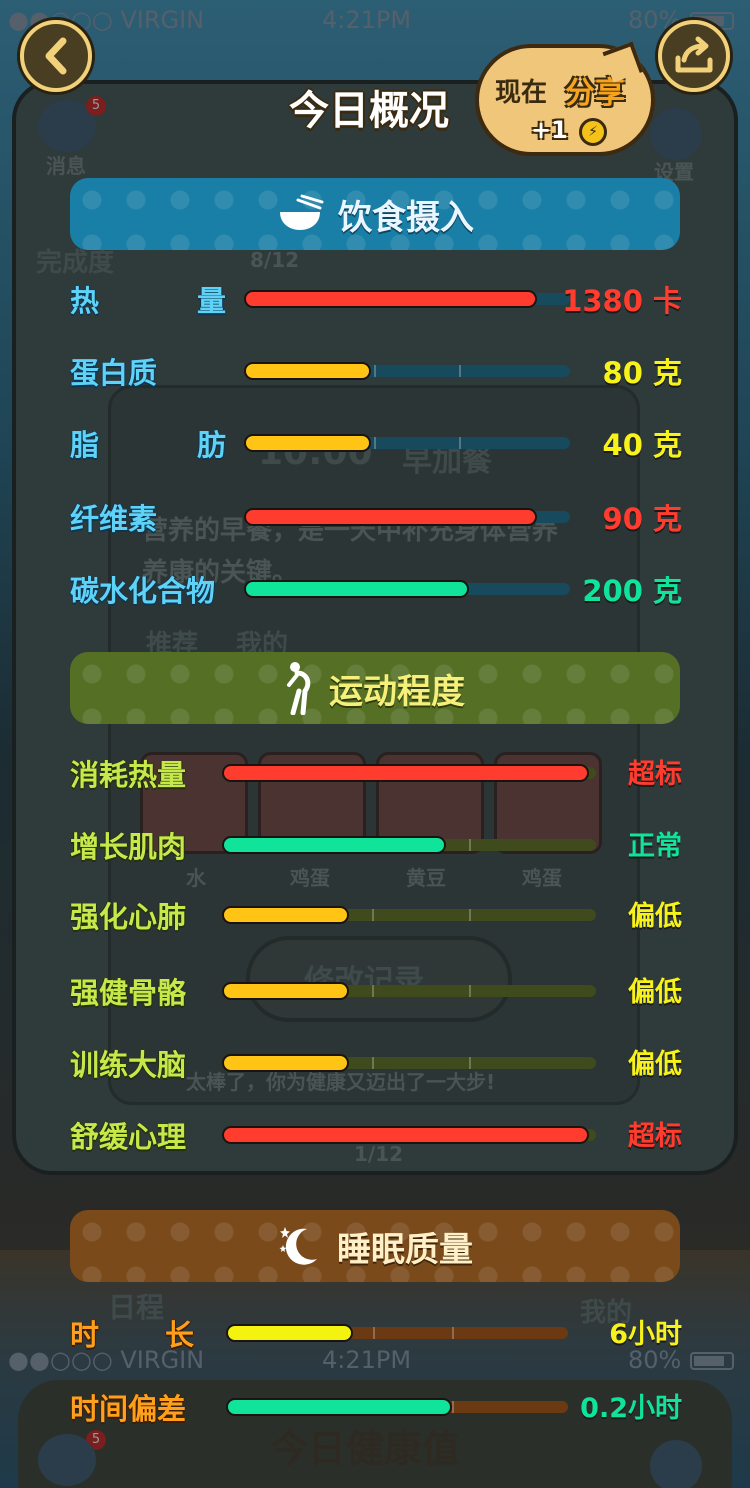 This screenshot has height=1488, width=750. Describe the element at coordinates (367, 20) in the screenshot. I see `status-time: 4:21PM` at that location.